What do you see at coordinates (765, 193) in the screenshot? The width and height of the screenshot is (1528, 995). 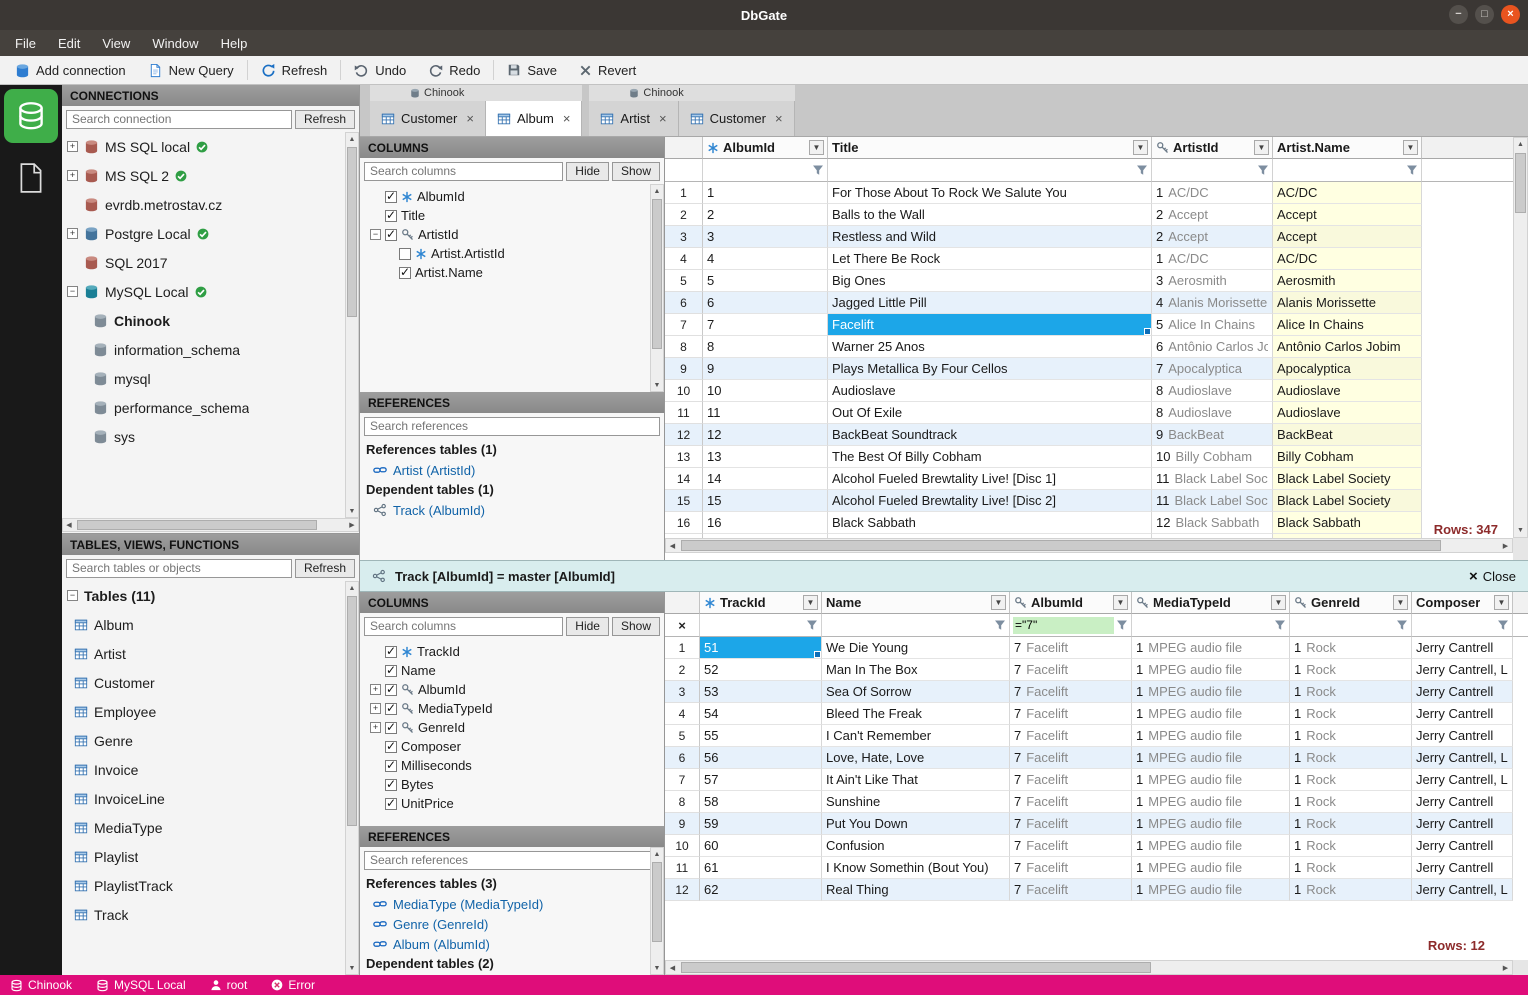 I see `grid-cell: 1` at bounding box center [765, 193].